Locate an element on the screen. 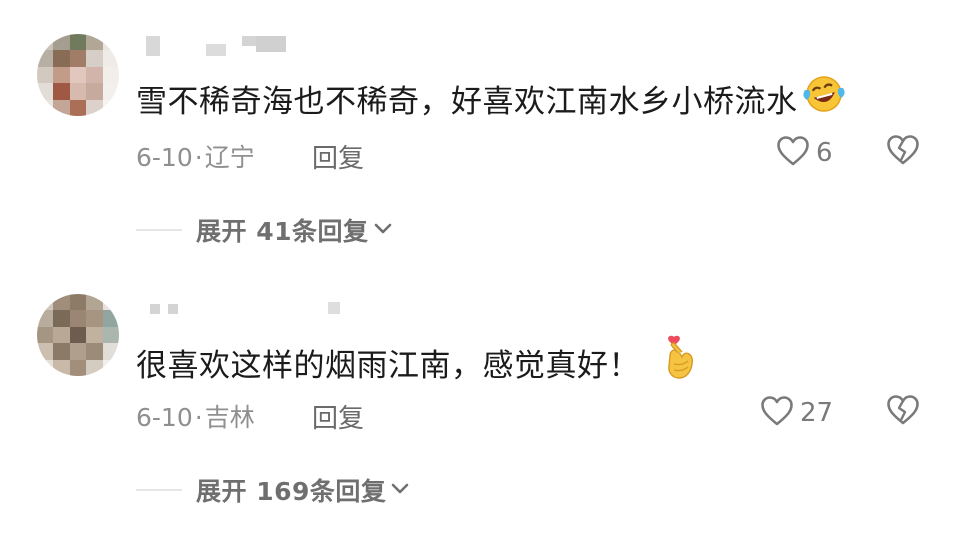 This screenshot has width=960, height=538. expand-replies-button: 展开 169条回复 is located at coordinates (273, 490).